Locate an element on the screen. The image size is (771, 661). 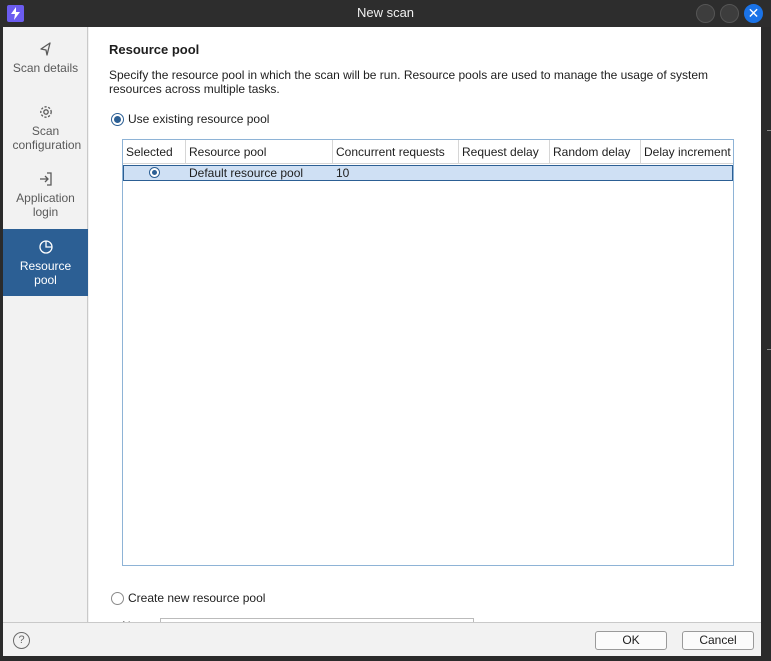
title-bar: New scan ✕ is located at coordinates (385, 13).